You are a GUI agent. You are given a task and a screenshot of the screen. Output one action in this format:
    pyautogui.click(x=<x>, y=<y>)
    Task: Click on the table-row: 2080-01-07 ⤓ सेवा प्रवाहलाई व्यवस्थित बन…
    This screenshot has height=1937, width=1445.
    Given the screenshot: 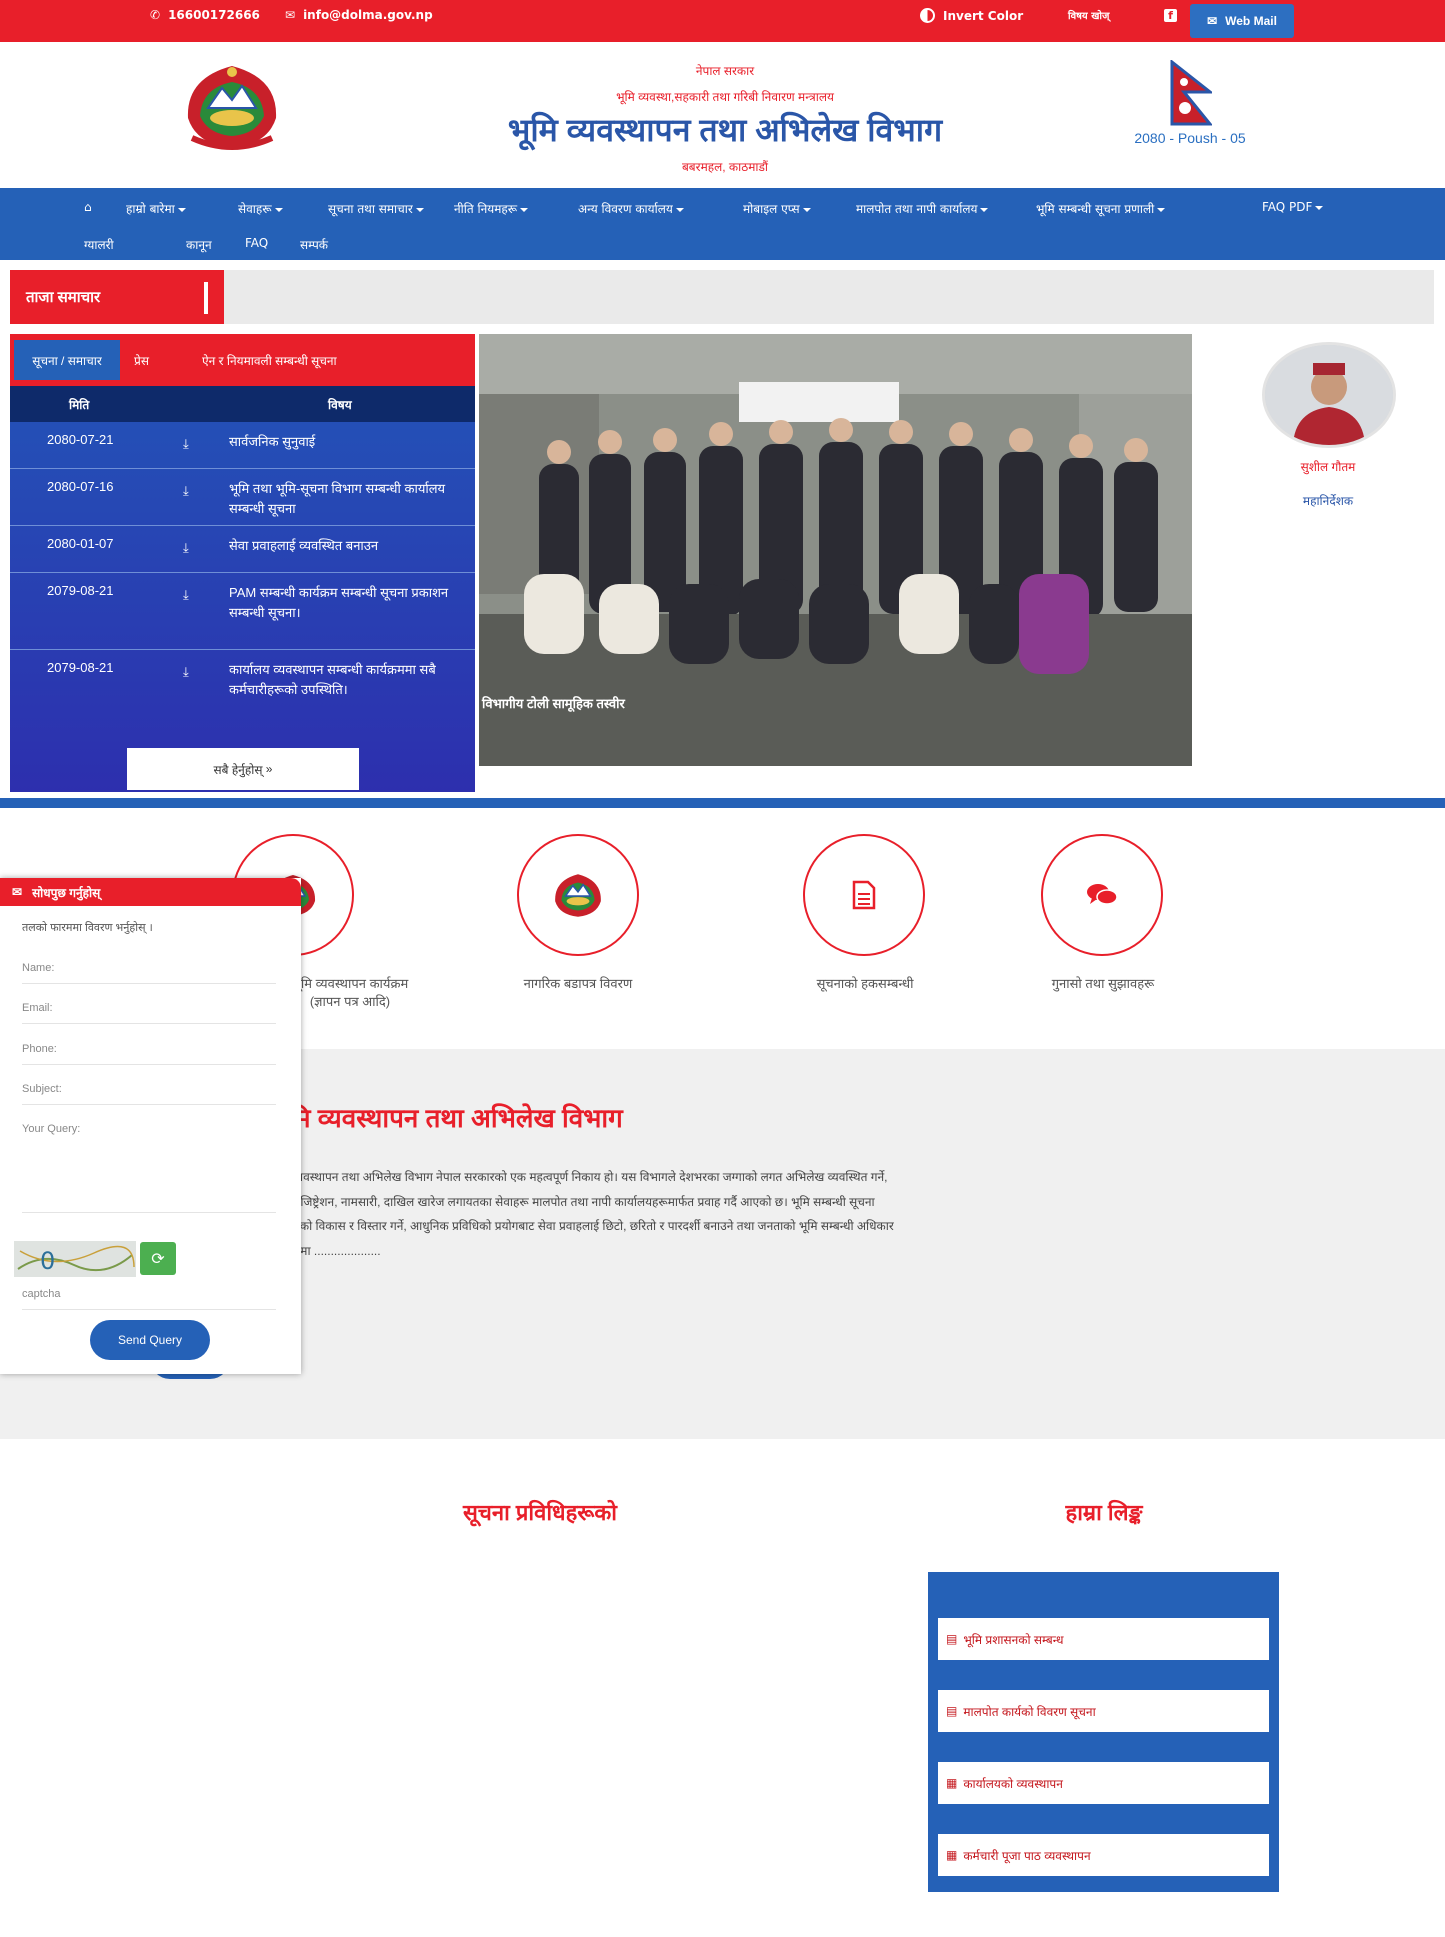 What is the action you would take?
    pyautogui.click(x=242, y=549)
    